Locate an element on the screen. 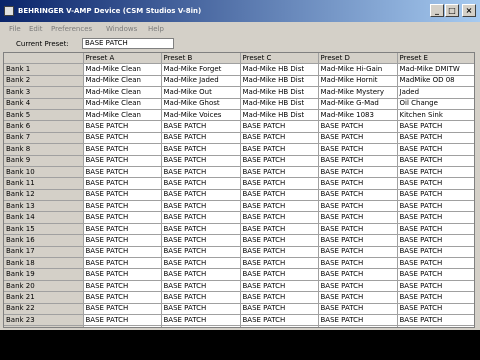  bank-label: Bank 6 is located at coordinates (44, 126).